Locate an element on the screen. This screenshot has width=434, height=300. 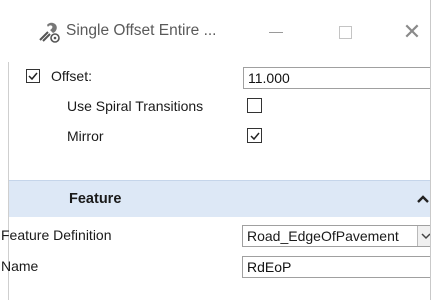
close-button: ✕ is located at coordinates (411, 32).